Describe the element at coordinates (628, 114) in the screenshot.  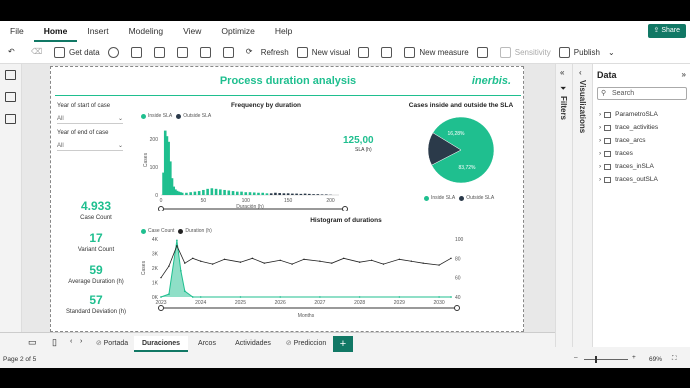
I see `table-item: › ParametroSLA` at that location.